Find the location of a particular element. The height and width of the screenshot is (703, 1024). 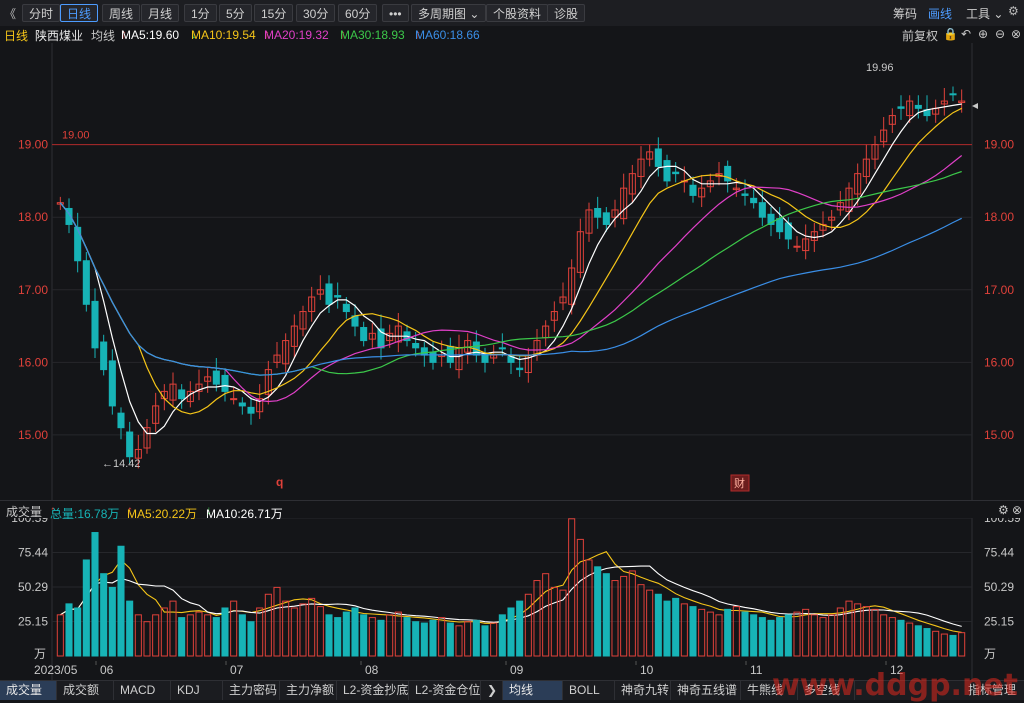

period-tab-30min: 30分 is located at coordinates (316, 13).